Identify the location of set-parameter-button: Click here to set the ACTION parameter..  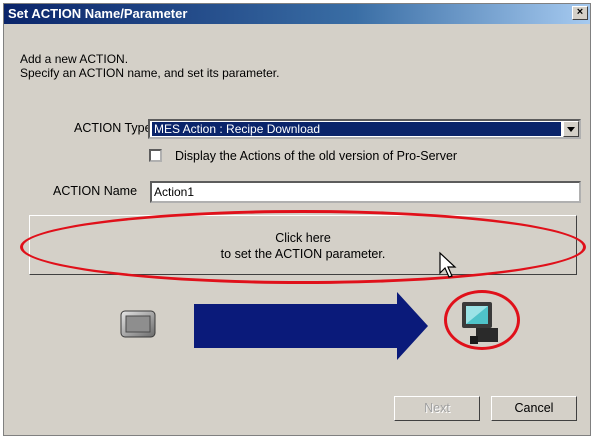
(303, 245).